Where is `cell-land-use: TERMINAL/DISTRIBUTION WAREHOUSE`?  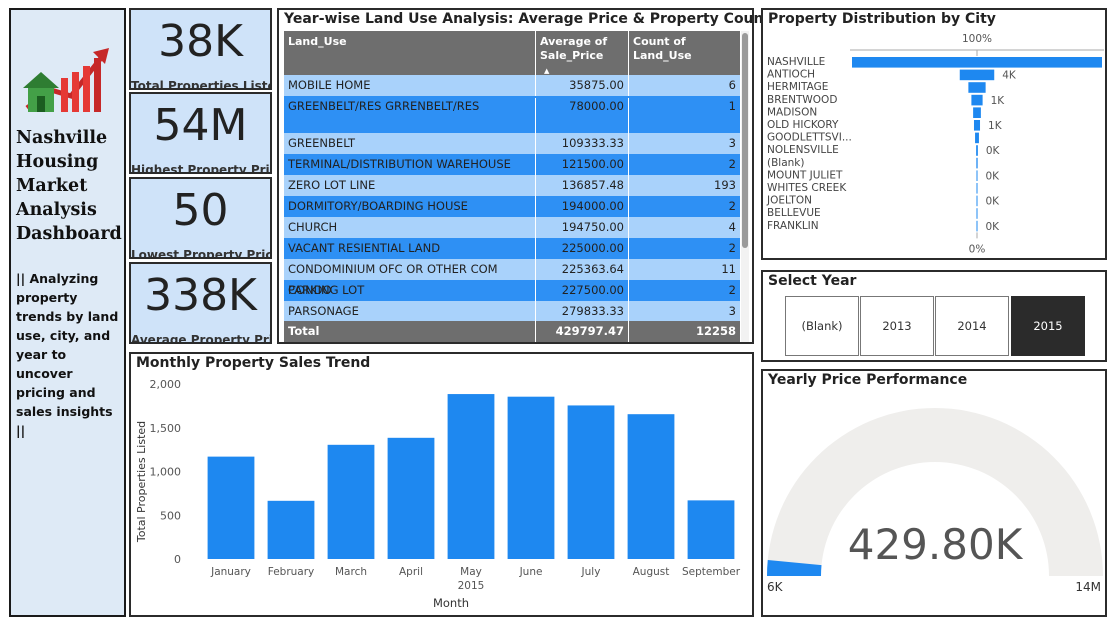
cell-land-use: TERMINAL/DISTRIBUTION WAREHOUSE is located at coordinates (399, 164).